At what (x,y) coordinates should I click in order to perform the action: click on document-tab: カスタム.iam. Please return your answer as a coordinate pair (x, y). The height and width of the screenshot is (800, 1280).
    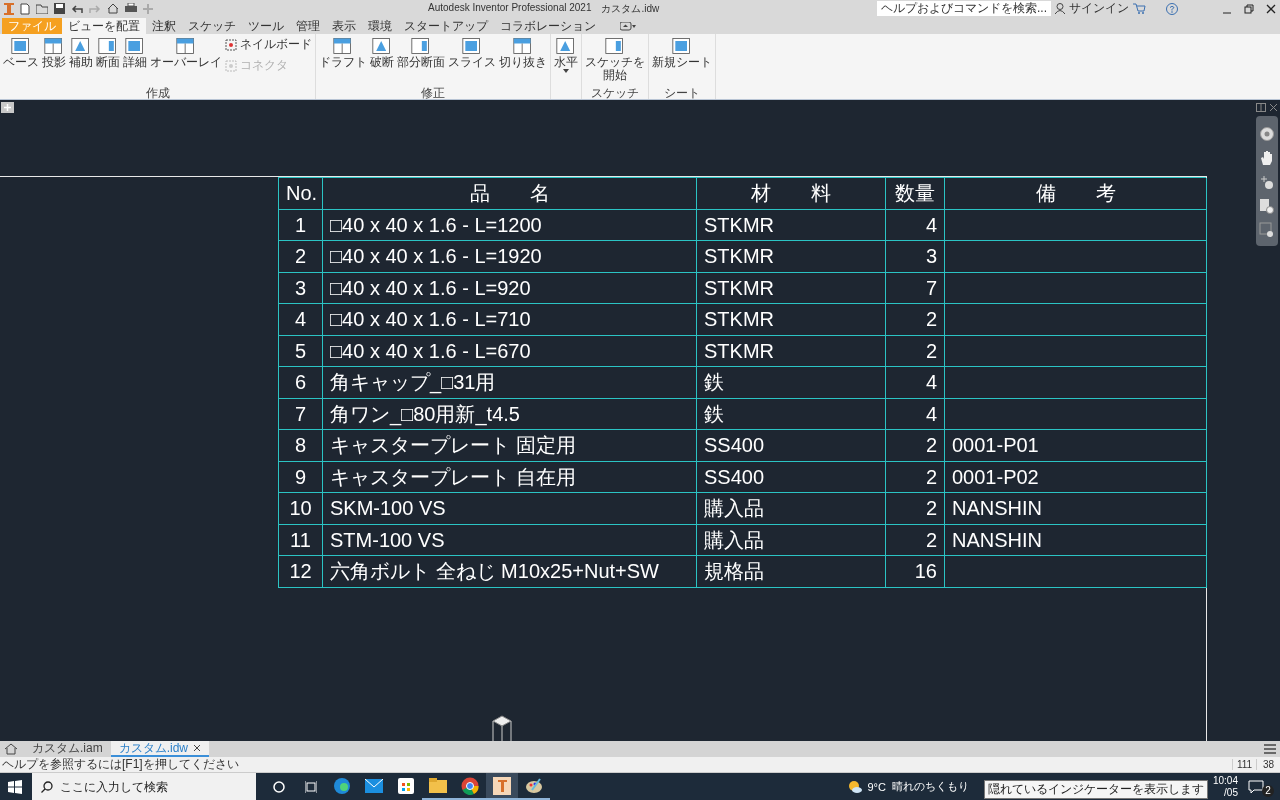
    Looking at the image, I should click on (67, 749).